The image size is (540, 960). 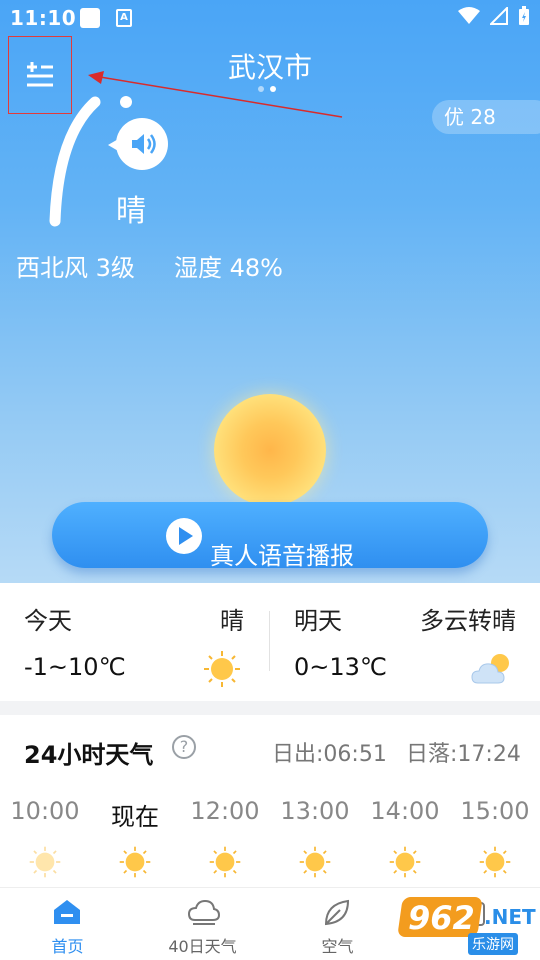 What do you see at coordinates (329, 754) in the screenshot?
I see `sunrise-time: 日出:06:51` at bounding box center [329, 754].